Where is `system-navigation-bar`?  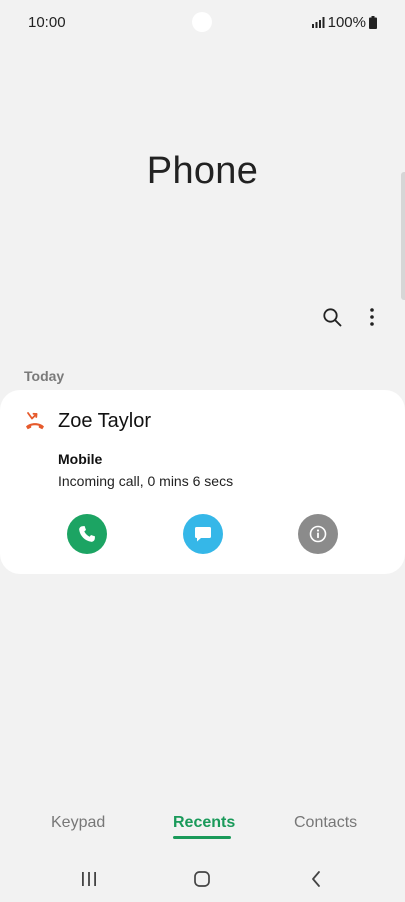 system-navigation-bar is located at coordinates (202, 879).